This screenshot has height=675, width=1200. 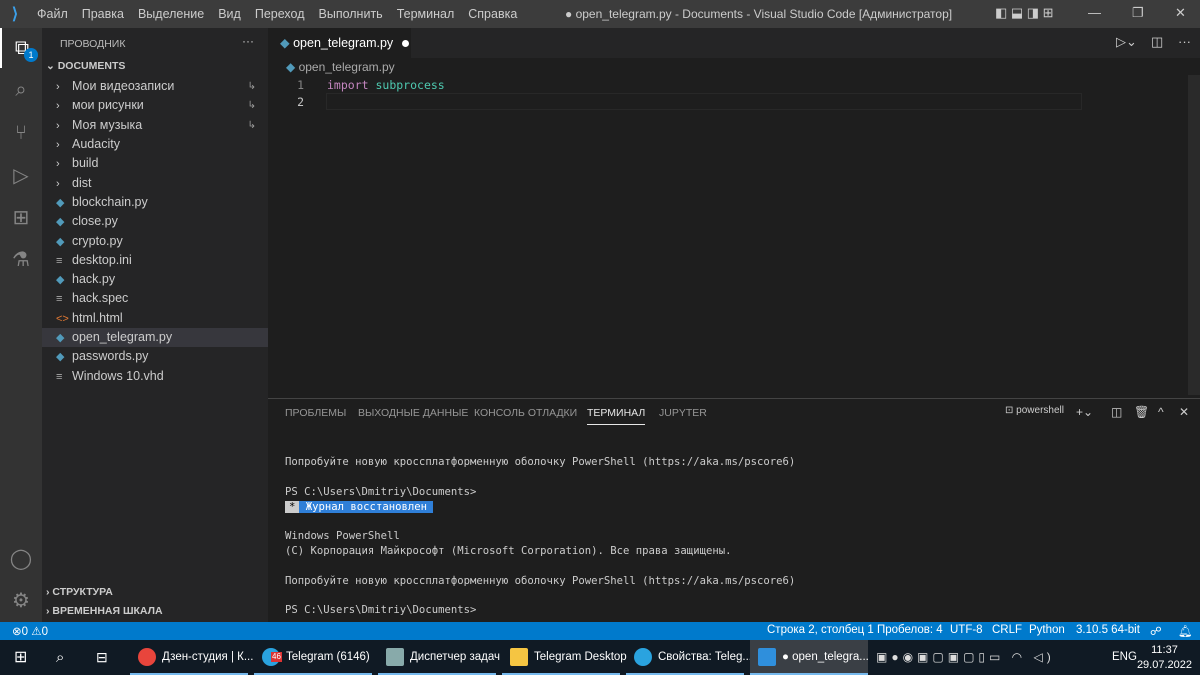 I want to click on close-button: ✕, so click(x=1180, y=13).